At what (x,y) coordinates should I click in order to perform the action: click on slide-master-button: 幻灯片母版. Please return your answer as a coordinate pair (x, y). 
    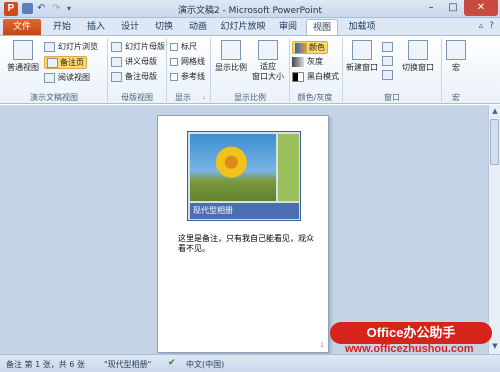
    Looking at the image, I should click on (138, 46).